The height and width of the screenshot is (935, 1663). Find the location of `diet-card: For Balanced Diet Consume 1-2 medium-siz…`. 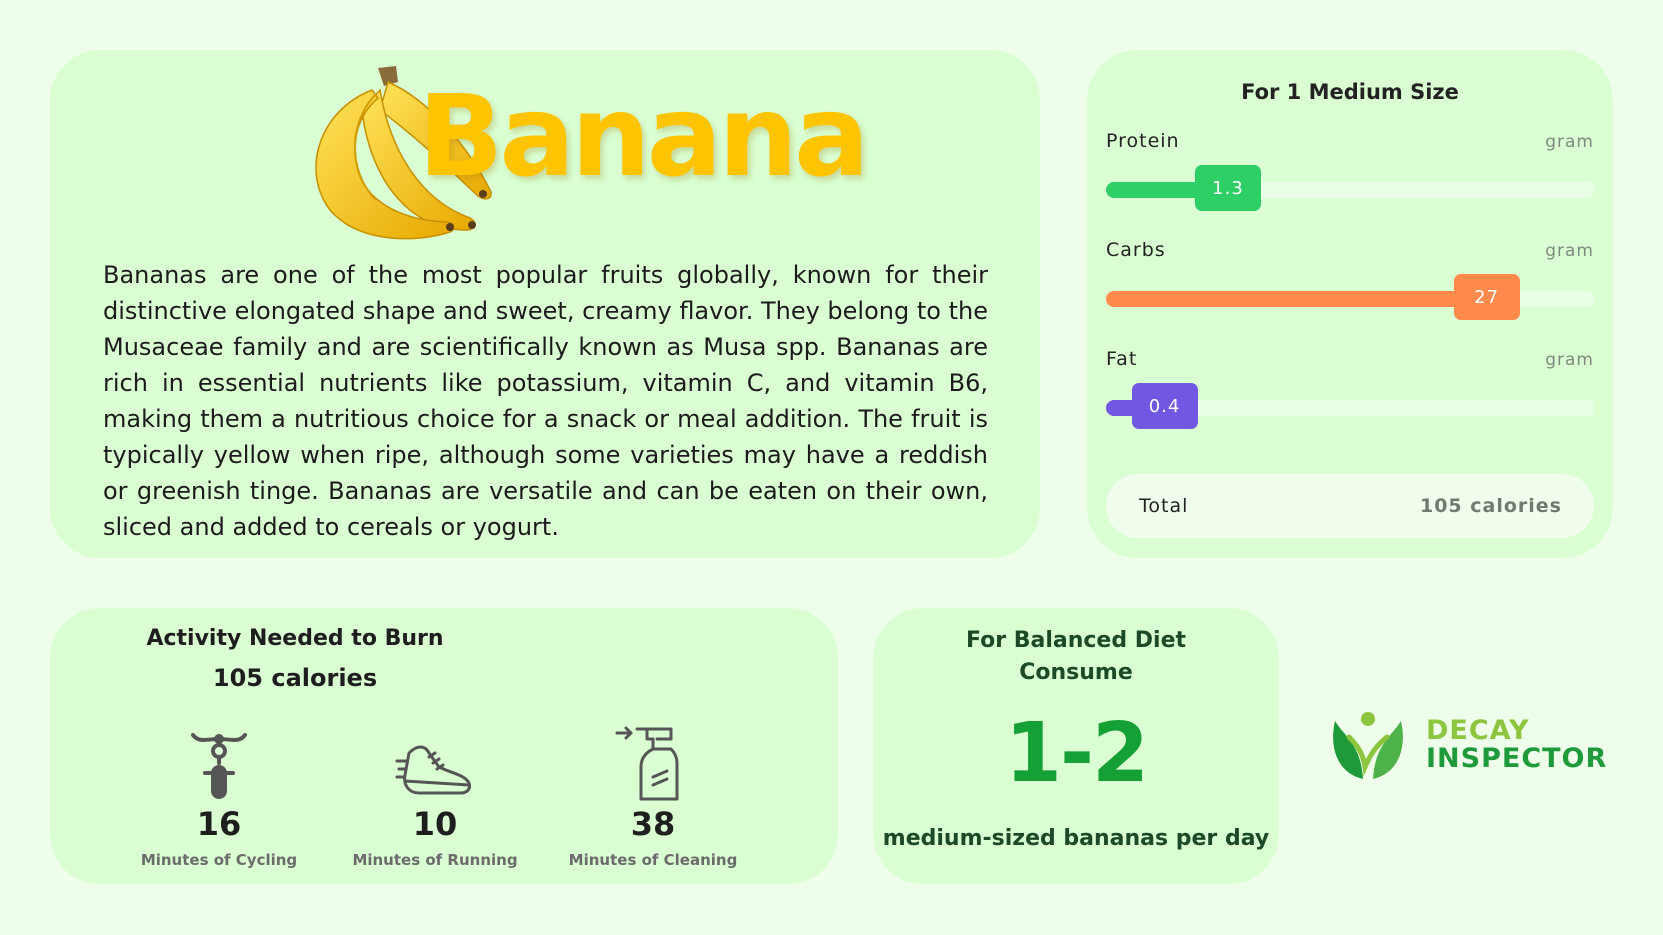

diet-card: For Balanced Diet Consume 1-2 medium-siz… is located at coordinates (1076, 746).